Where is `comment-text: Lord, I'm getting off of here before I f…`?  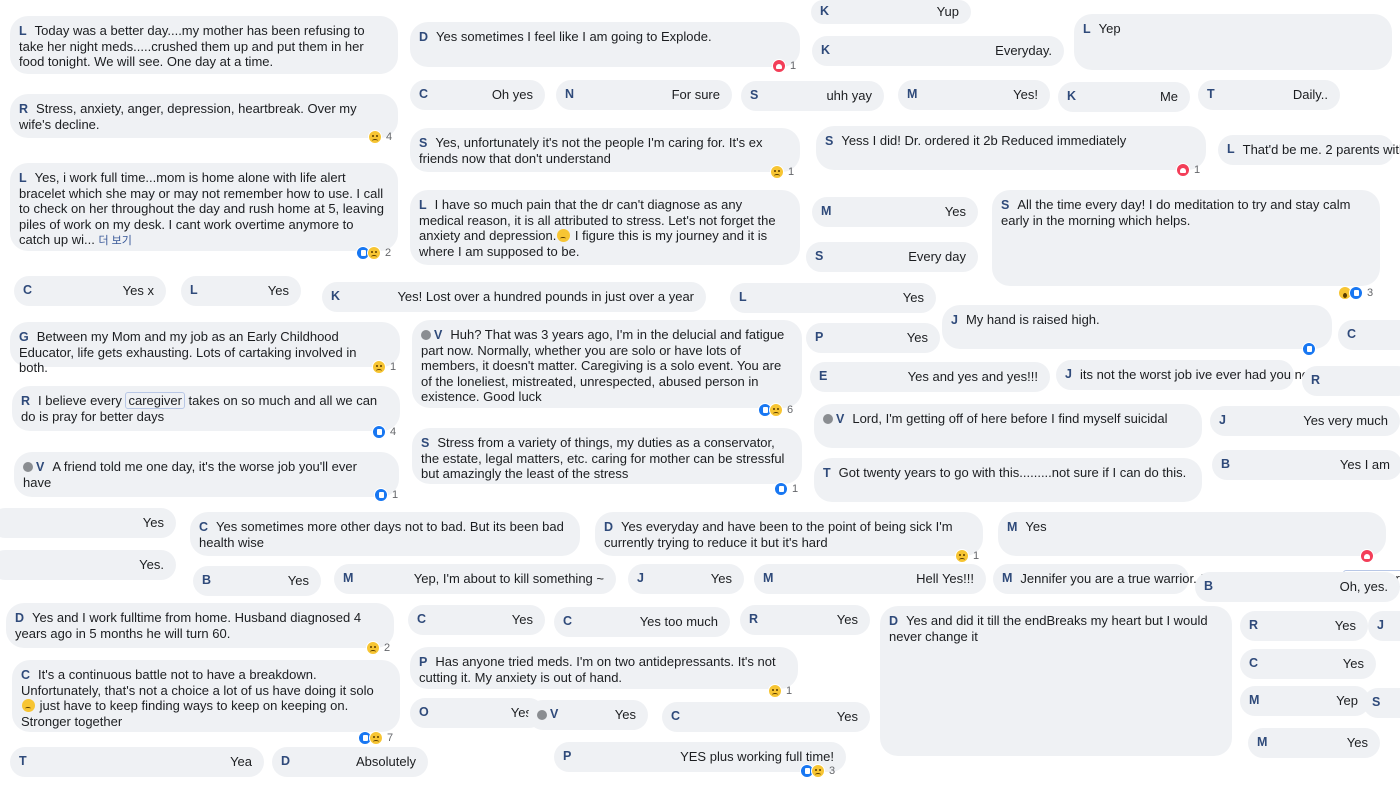 comment-text: Lord, I'm getting off of here before I f… is located at coordinates (1009, 418).